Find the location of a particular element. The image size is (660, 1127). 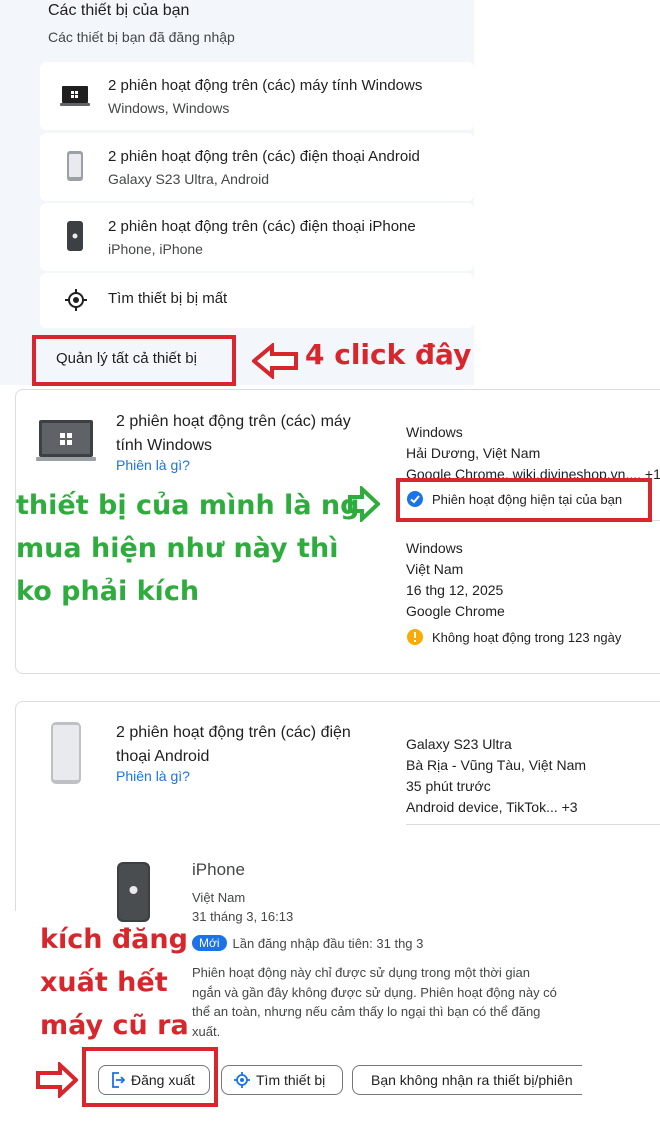

iphone-name: iPhone is located at coordinates (218, 869).